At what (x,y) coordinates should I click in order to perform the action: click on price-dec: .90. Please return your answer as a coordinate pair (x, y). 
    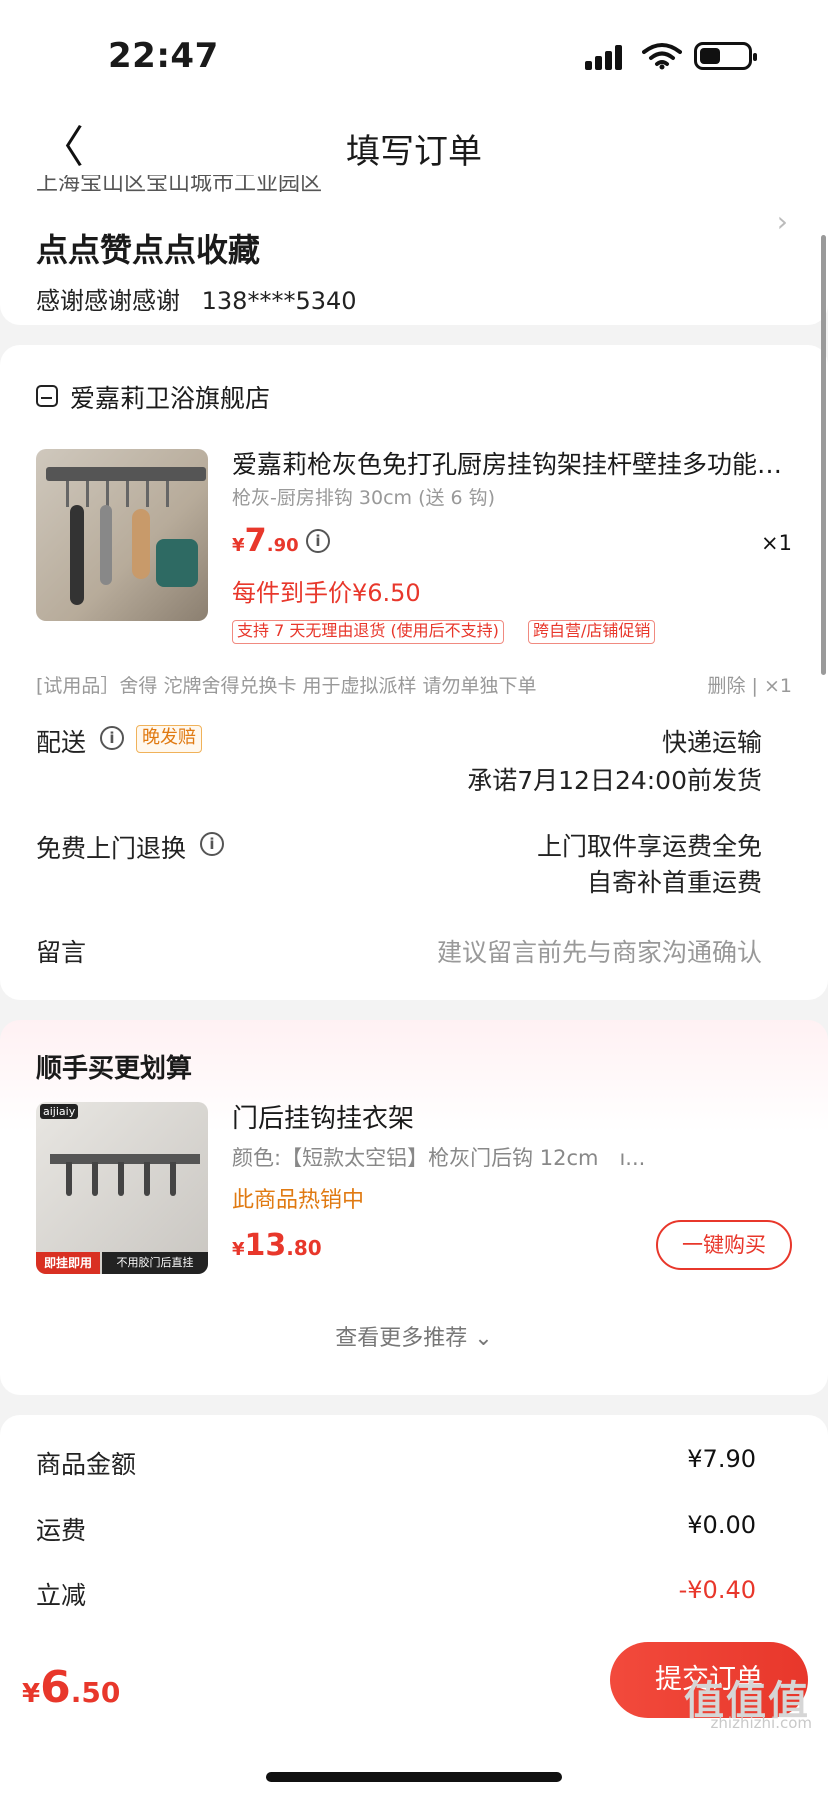
    Looking at the image, I should click on (282, 545).